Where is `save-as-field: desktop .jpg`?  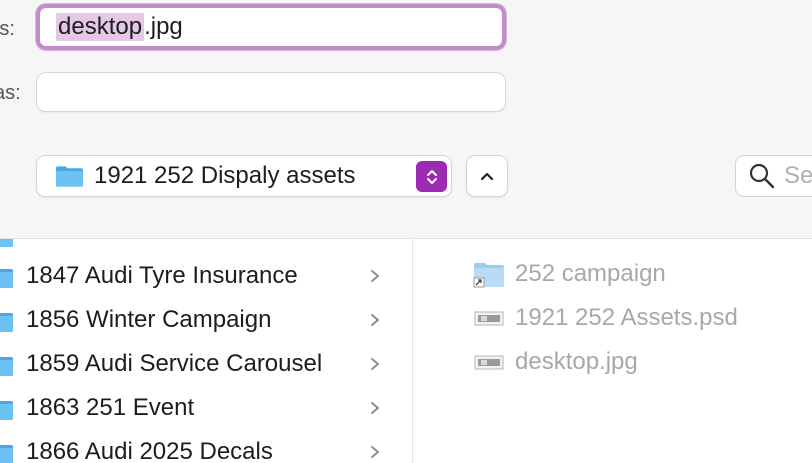
save-as-field: desktop .jpg is located at coordinates (271, 27).